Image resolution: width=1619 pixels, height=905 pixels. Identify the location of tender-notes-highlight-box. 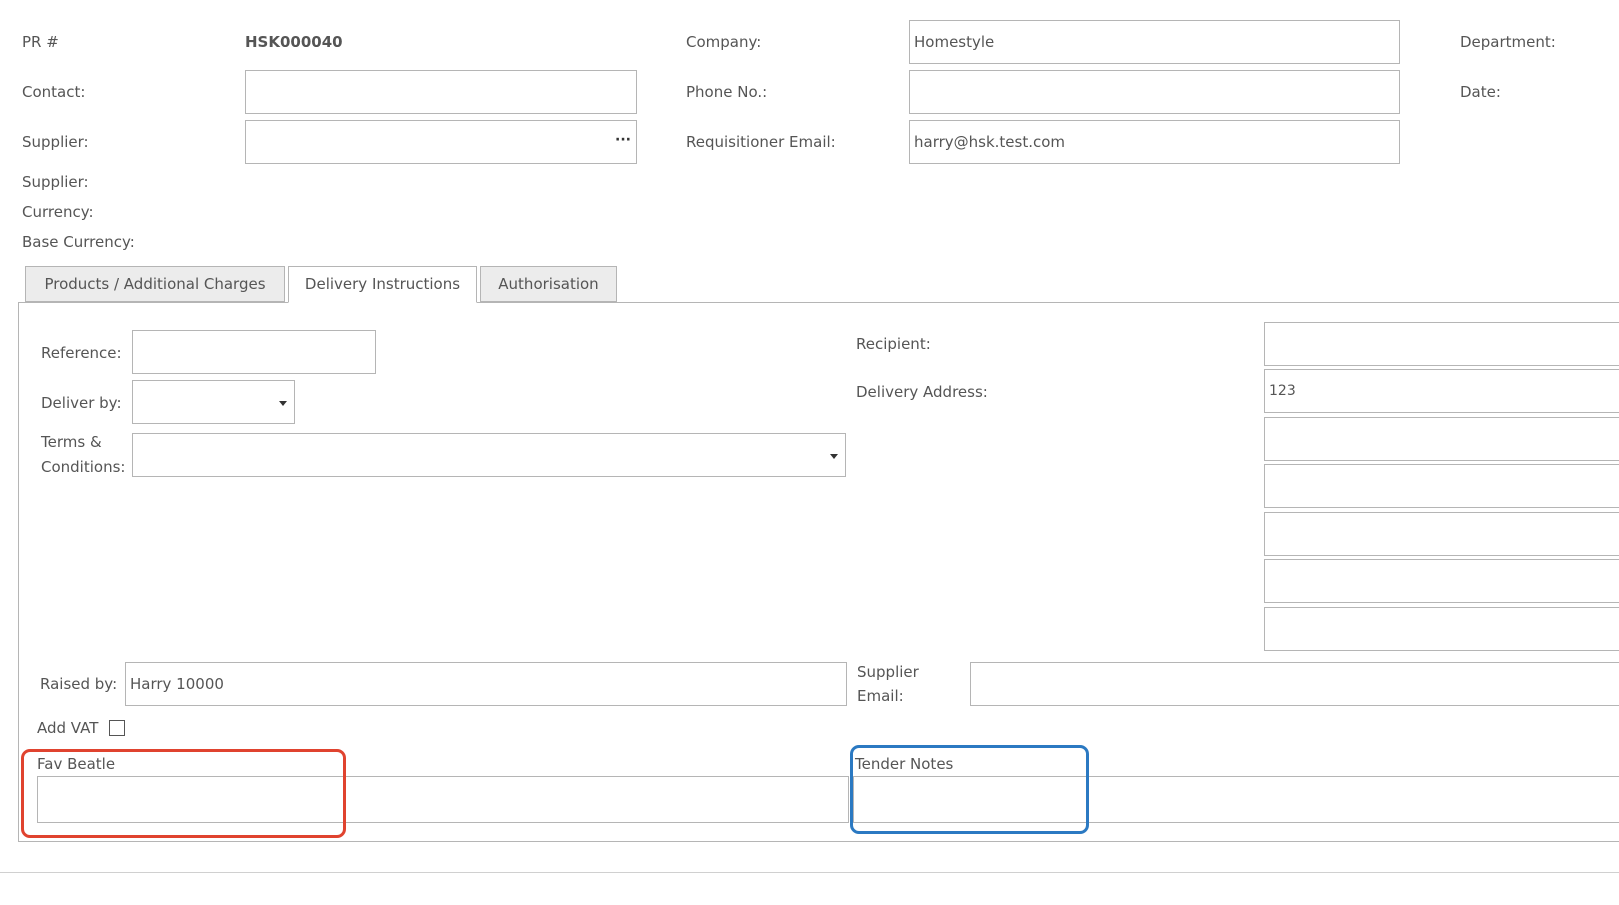
(969, 789).